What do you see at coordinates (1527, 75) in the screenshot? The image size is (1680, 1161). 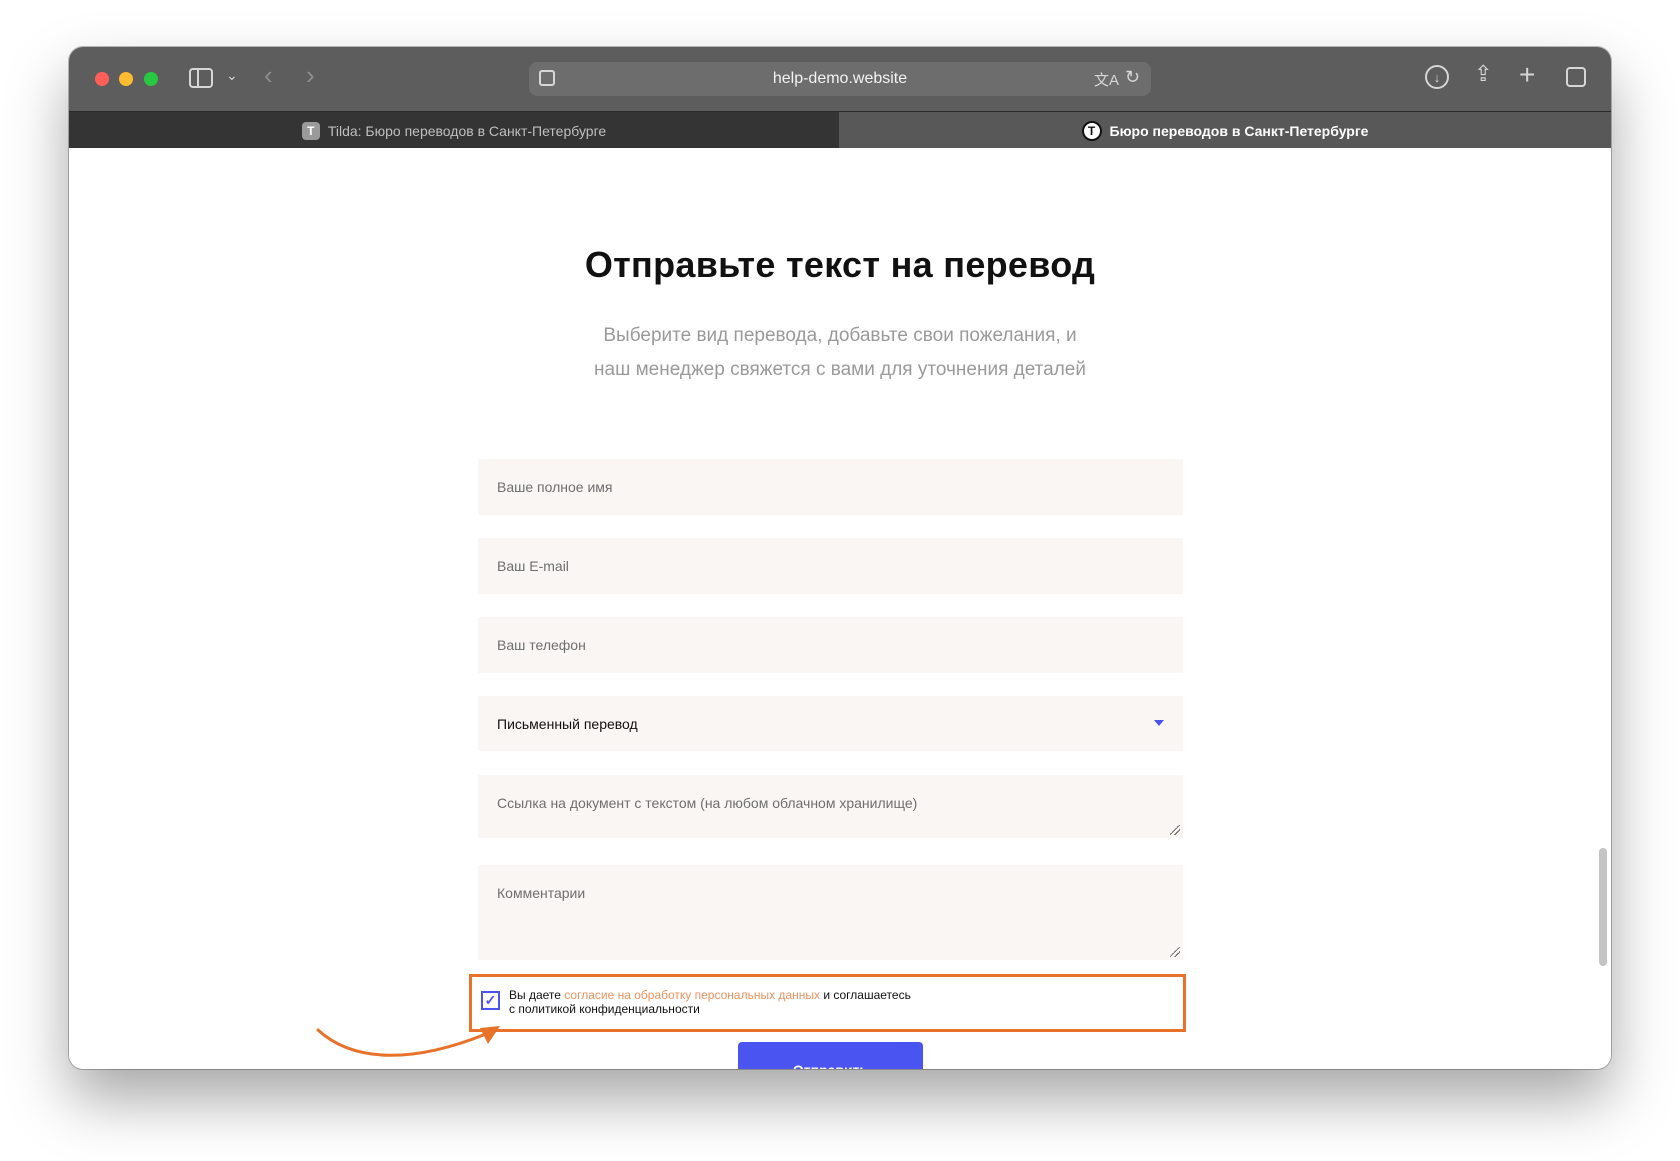 I see `new-tab-icon: +` at bounding box center [1527, 75].